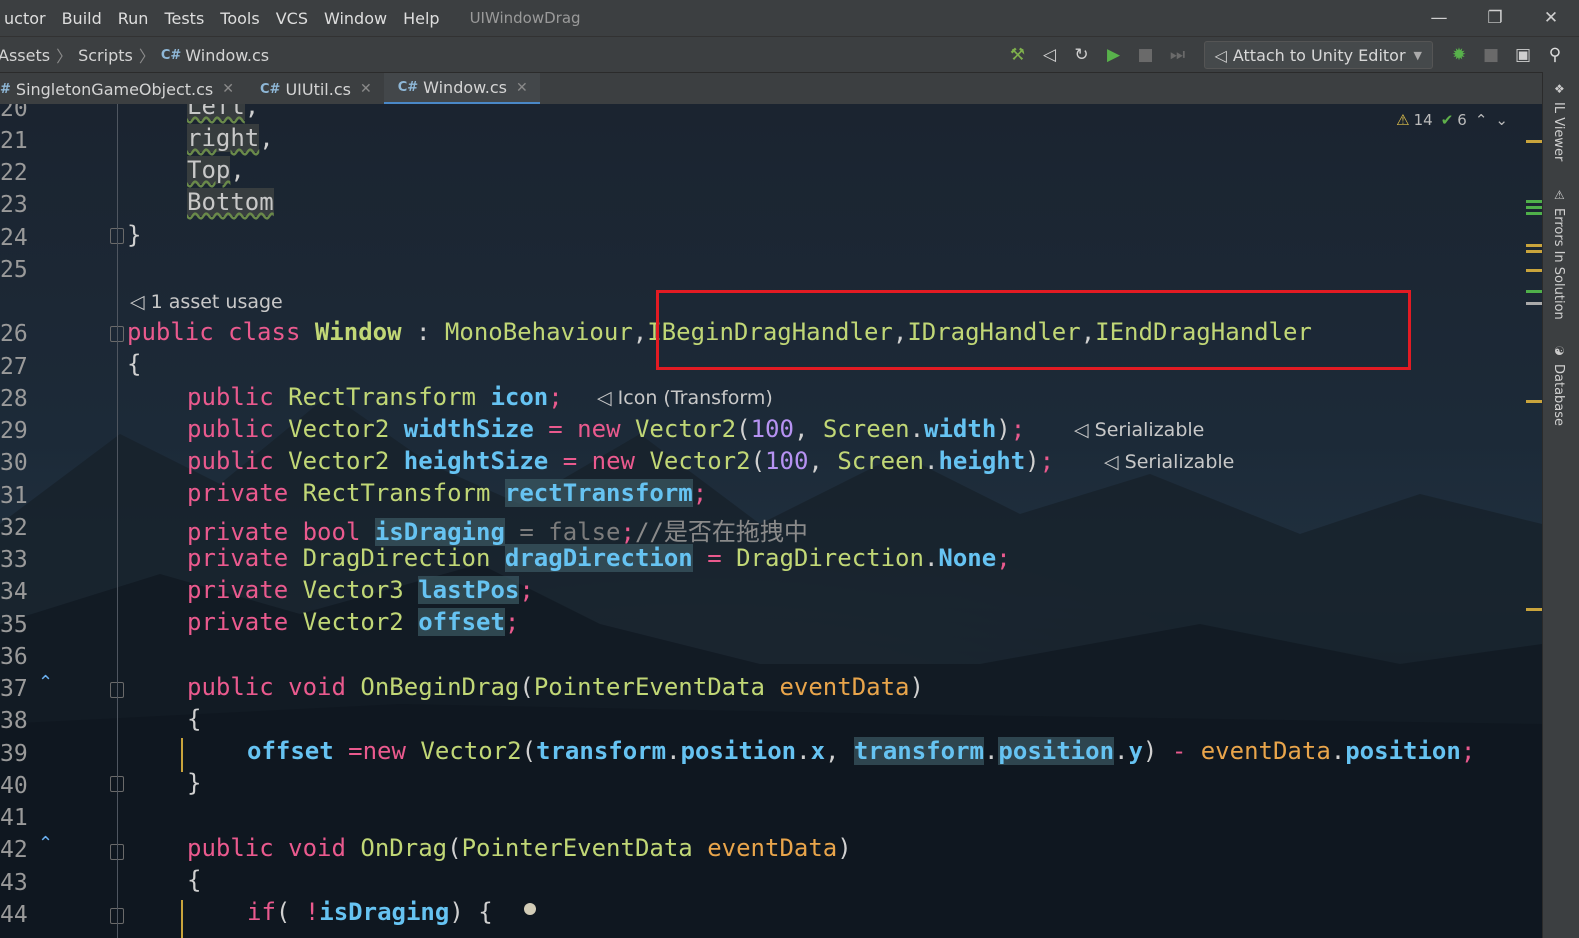 The image size is (1579, 938). Describe the element at coordinates (114, 89) in the screenshot. I see `tab-label: SingletonGameObject.cs` at that location.